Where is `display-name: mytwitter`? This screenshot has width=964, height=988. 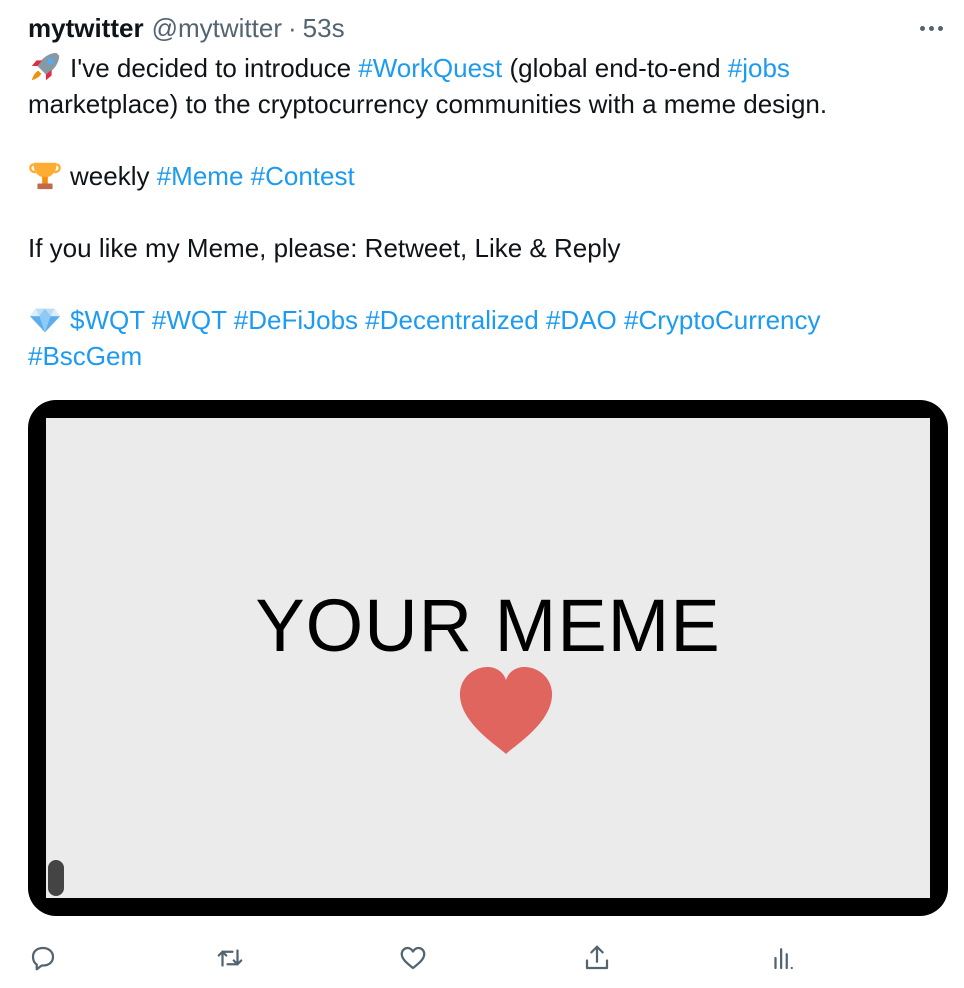
display-name: mytwitter is located at coordinates (86, 28).